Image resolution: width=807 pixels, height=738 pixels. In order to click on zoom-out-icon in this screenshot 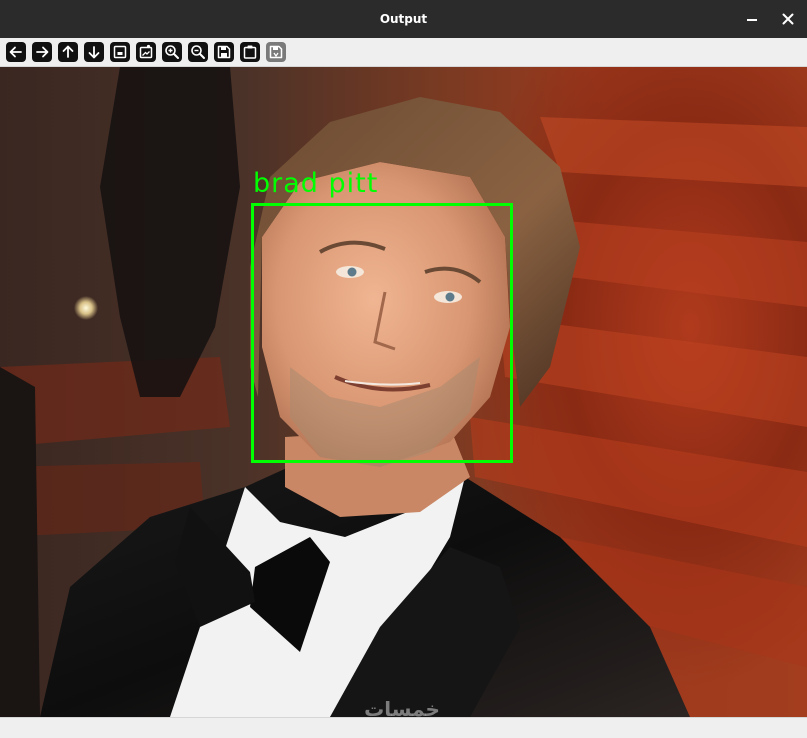, I will do `click(198, 52)`.